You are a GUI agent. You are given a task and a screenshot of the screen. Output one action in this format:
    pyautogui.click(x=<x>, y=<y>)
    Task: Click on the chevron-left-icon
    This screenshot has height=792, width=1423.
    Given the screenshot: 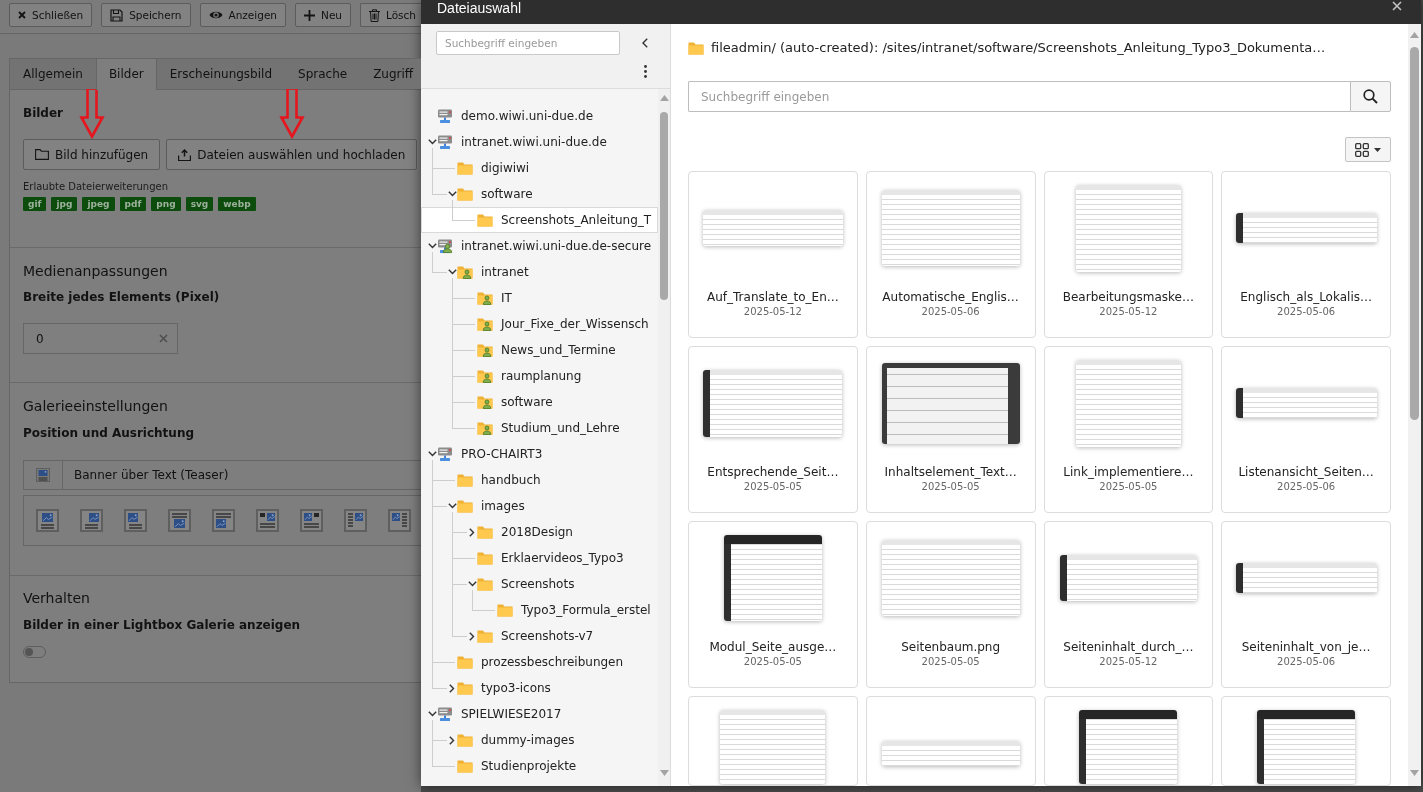 What is the action you would take?
    pyautogui.click(x=645, y=43)
    